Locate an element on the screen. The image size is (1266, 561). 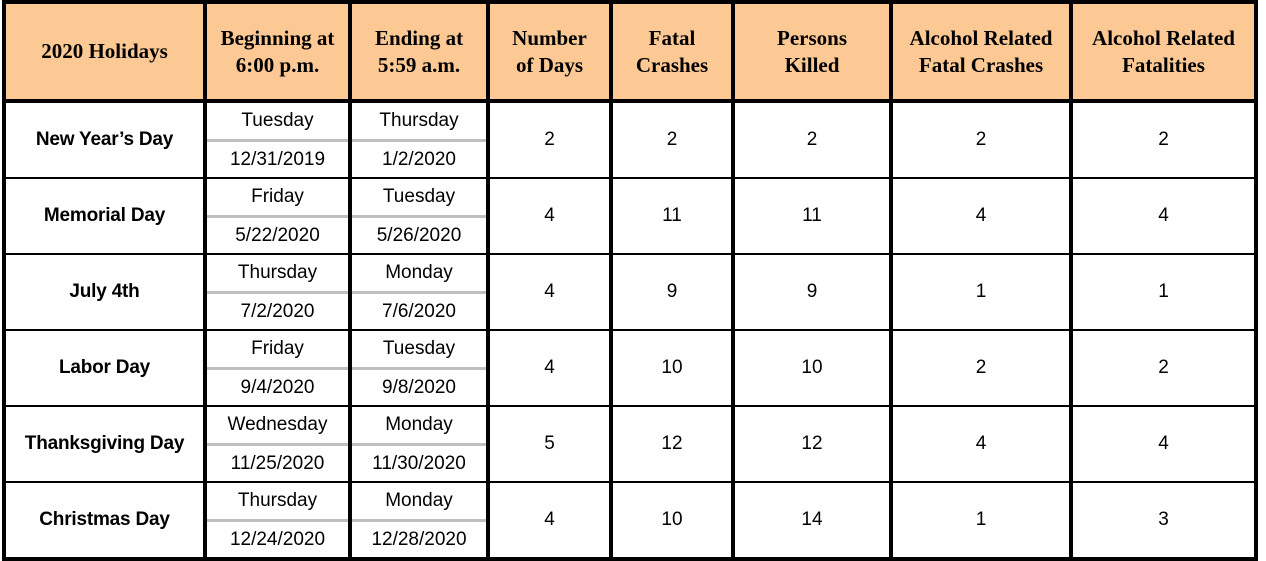
cell-beginning-datetime: Tuesday 12/31/2019 is located at coordinates (278, 140).